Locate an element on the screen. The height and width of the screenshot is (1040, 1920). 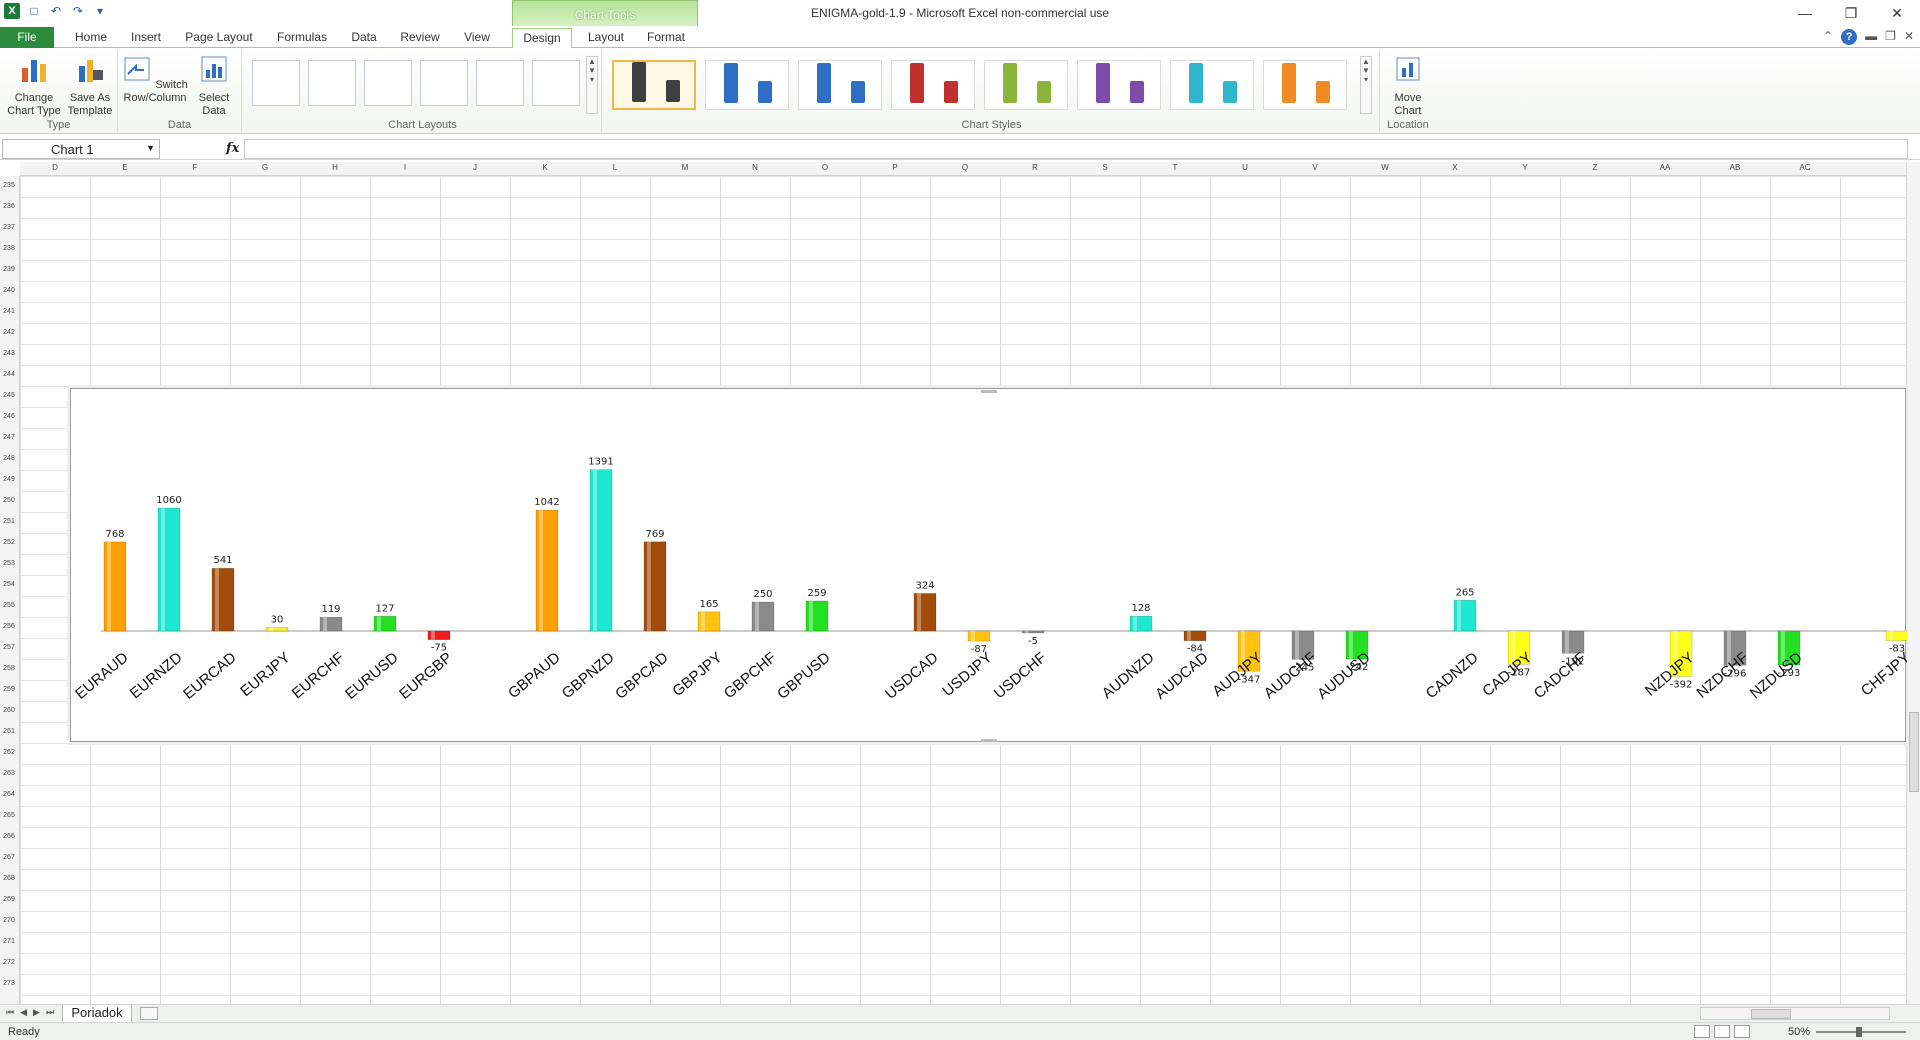
column-header: H is located at coordinates (335, 167).